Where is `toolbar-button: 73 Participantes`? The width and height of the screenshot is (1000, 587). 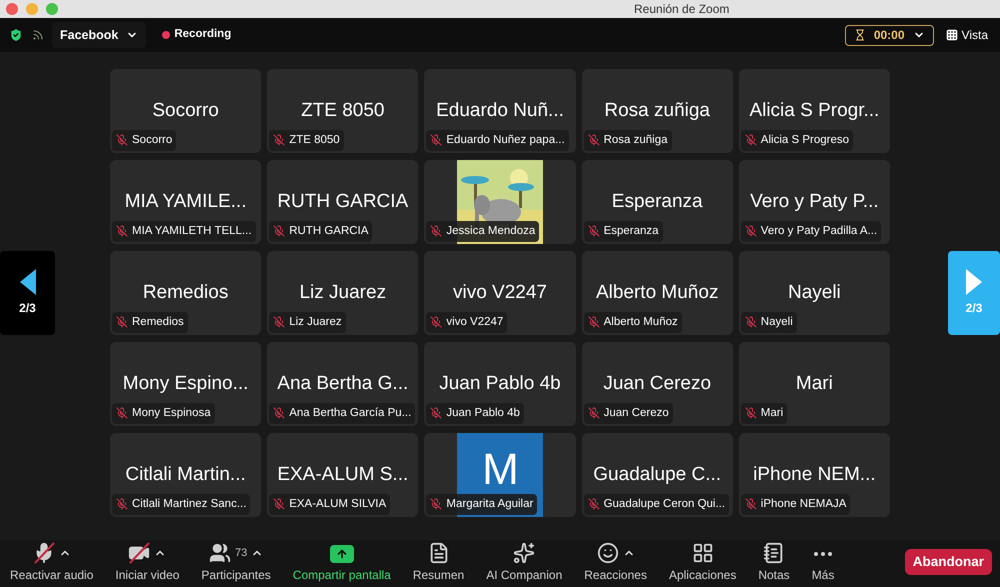
toolbar-button: 73 Participantes is located at coordinates (236, 564).